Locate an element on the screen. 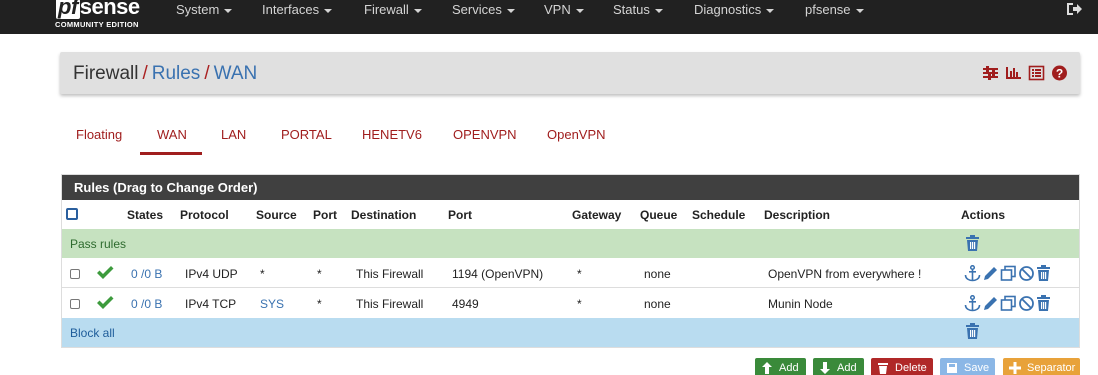  save-button: Save is located at coordinates (967, 366).